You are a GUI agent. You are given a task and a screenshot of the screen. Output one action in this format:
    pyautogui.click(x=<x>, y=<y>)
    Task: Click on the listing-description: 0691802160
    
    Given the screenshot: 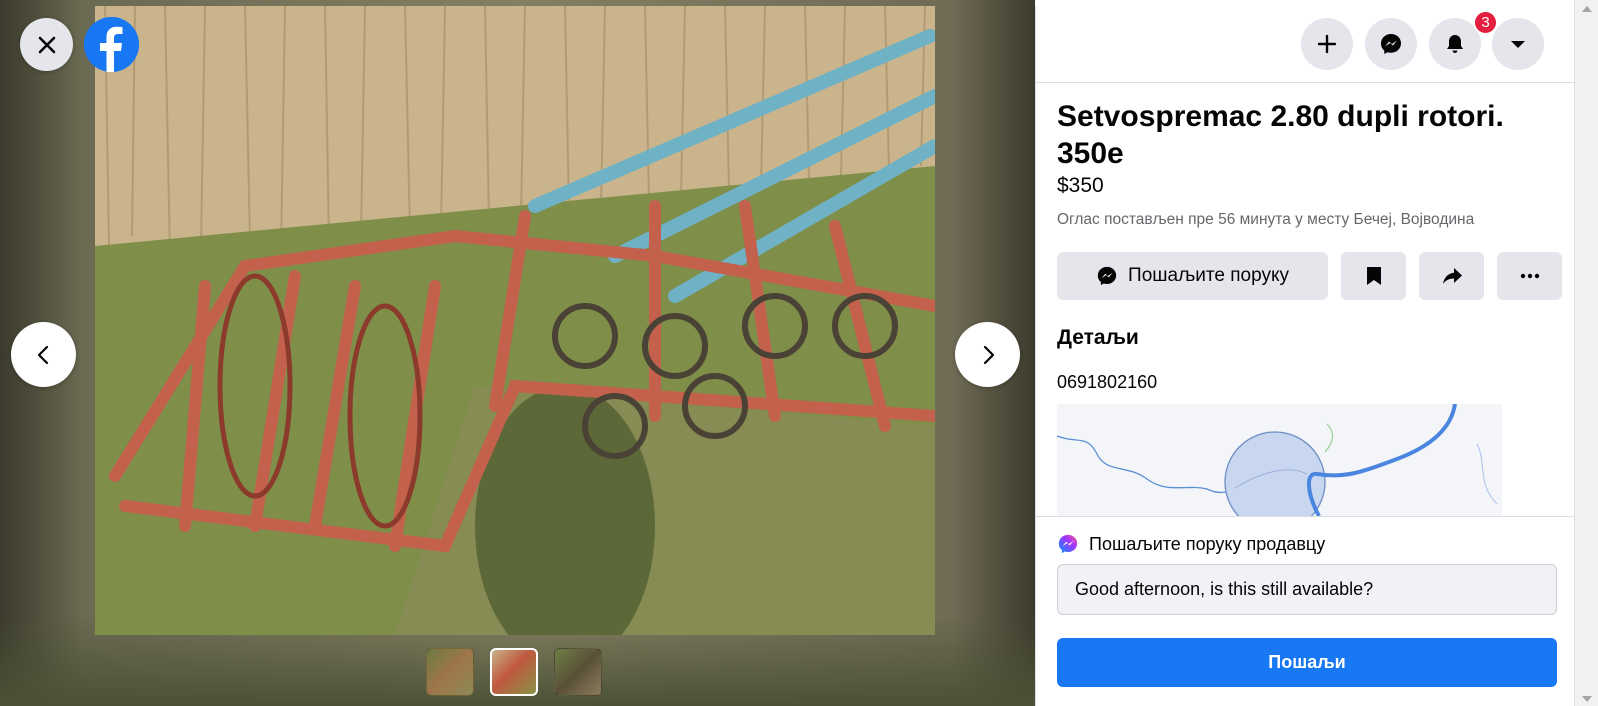 What is the action you would take?
    pyautogui.click(x=1107, y=382)
    